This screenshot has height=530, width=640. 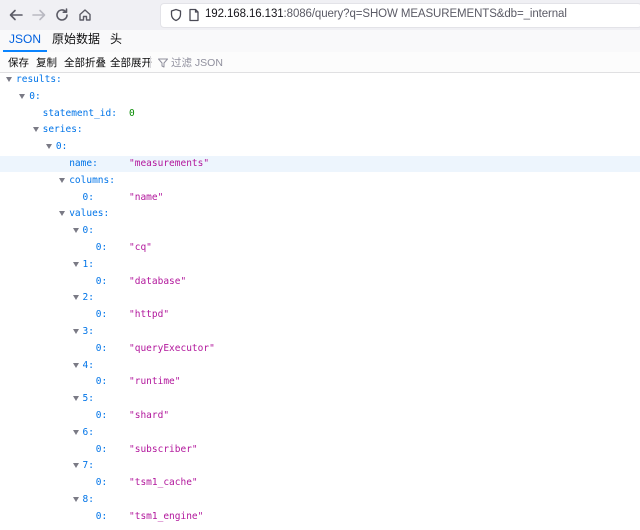 I want to click on json-value: "runtime", so click(x=155, y=382).